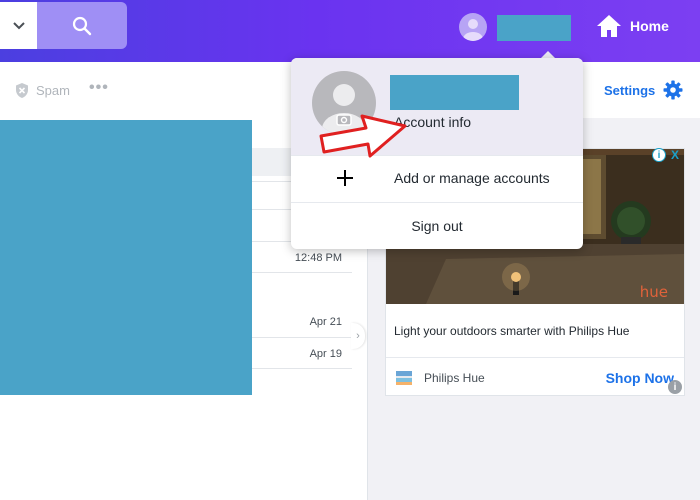 This screenshot has width=700, height=500. I want to click on spam-label: Spam, so click(53, 90).